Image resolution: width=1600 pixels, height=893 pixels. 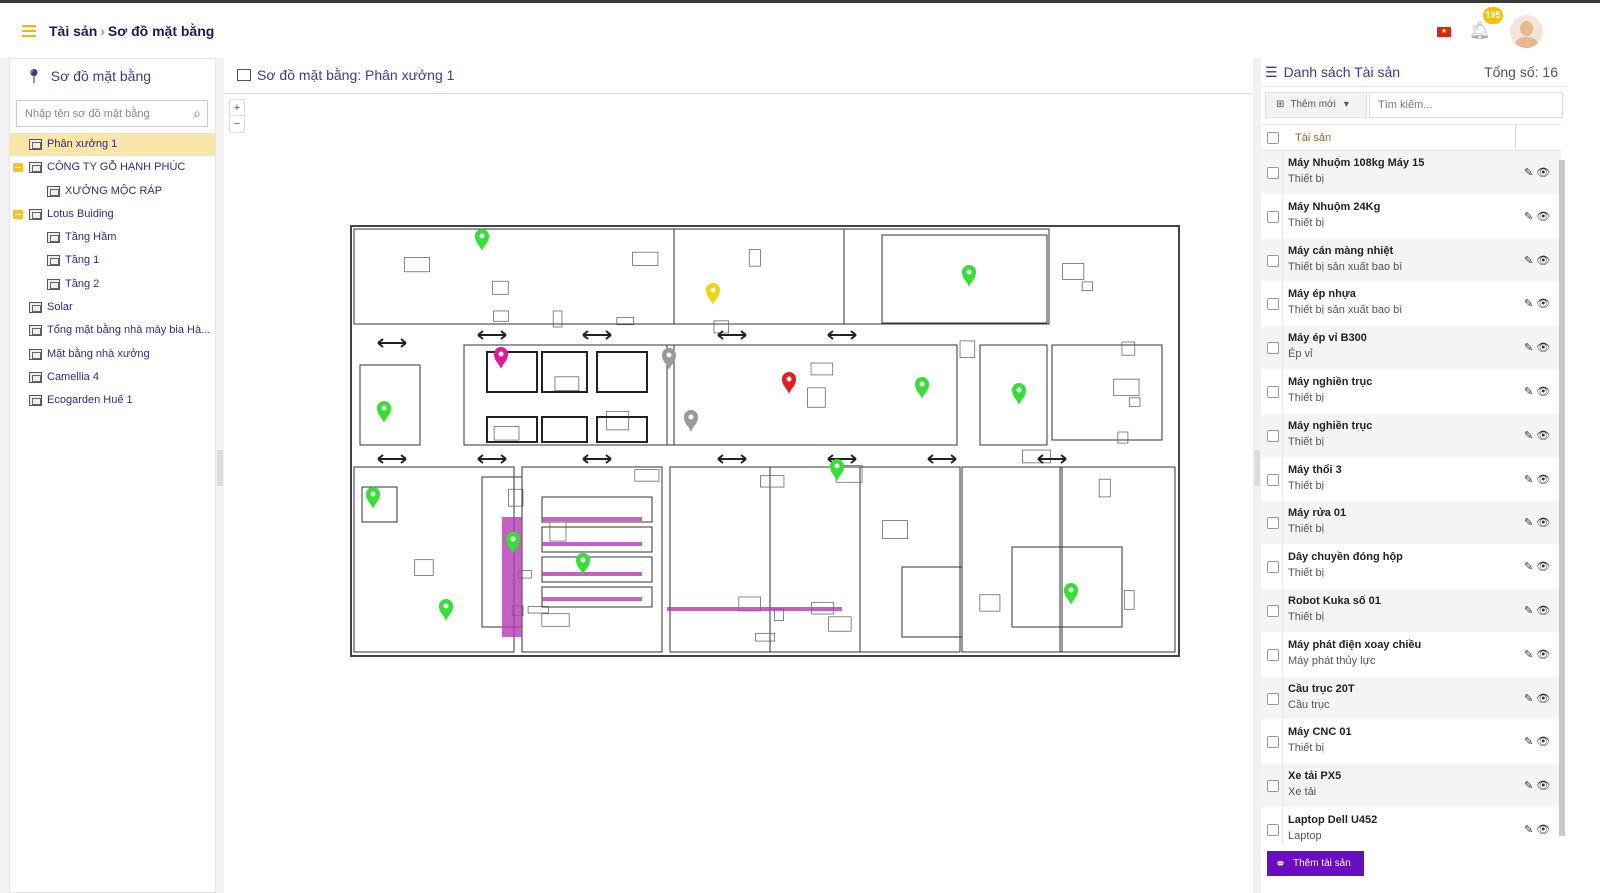 What do you see at coordinates (1411, 611) in the screenshot?
I see `asset-row: Robot Kuka số 01 Thiết bị ✎ 👁︎` at bounding box center [1411, 611].